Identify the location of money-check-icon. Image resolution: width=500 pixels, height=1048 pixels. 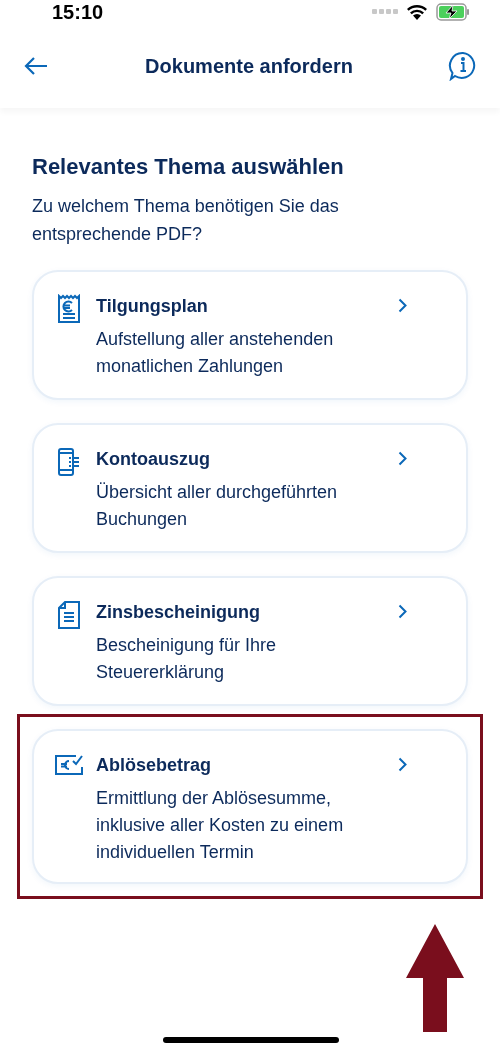
(69, 765).